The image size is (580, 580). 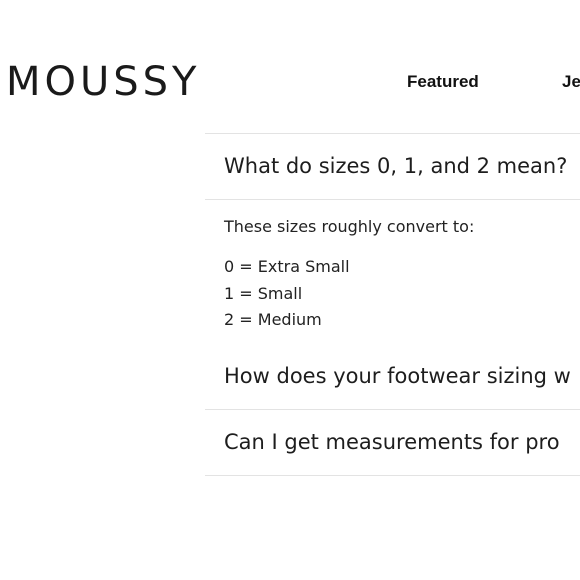 I want to click on faq-question-footwear: How does your footwear sizing w, so click(x=392, y=376).